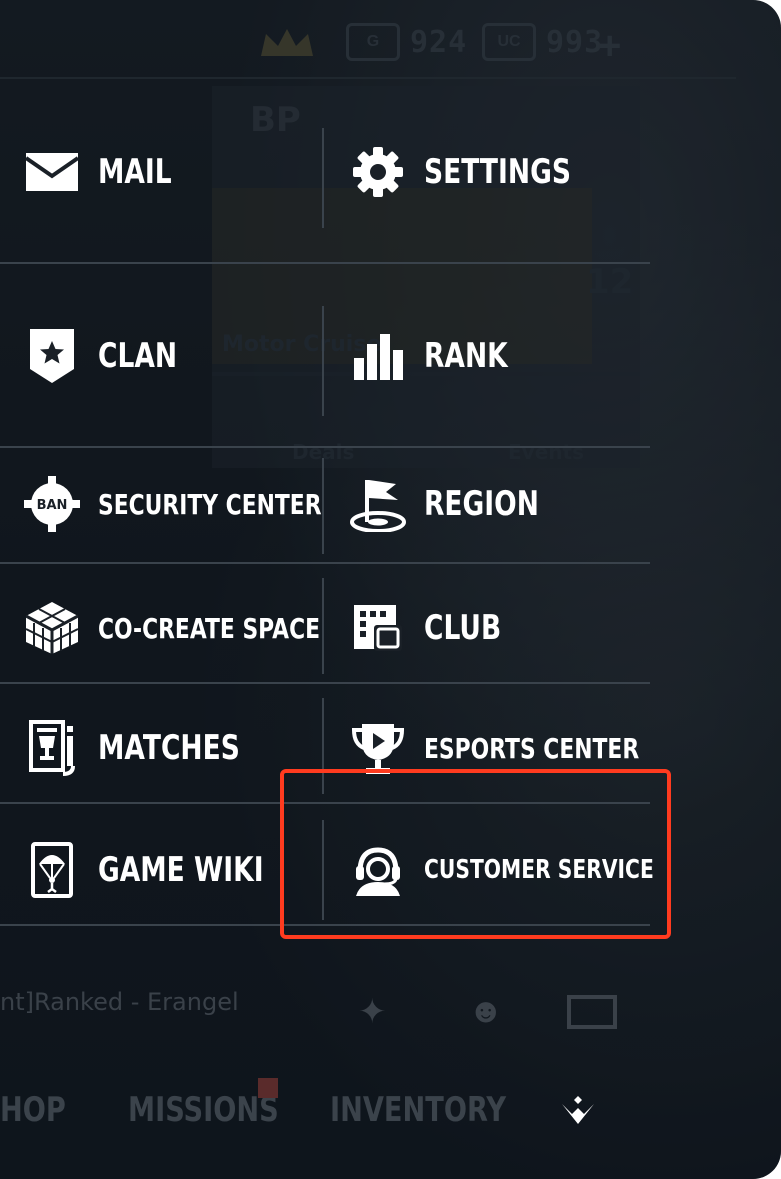  Describe the element at coordinates (378, 356) in the screenshot. I see `bar-chart-icon` at that location.